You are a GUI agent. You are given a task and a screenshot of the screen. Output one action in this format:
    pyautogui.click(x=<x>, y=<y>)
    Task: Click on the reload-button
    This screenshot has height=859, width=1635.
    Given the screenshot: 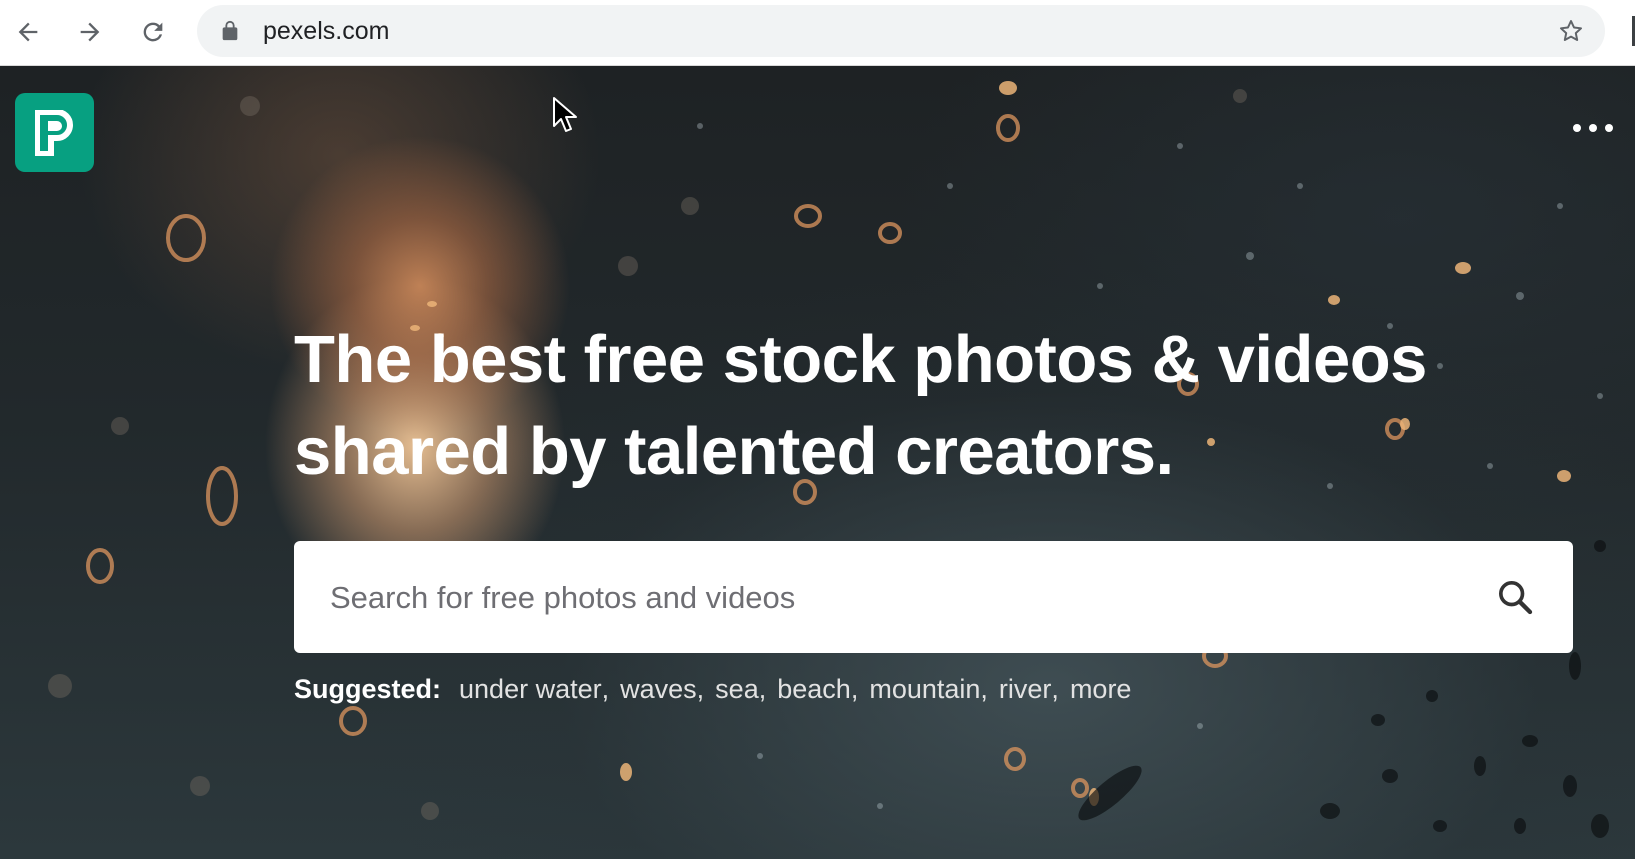 What is the action you would take?
    pyautogui.click(x=153, y=32)
    